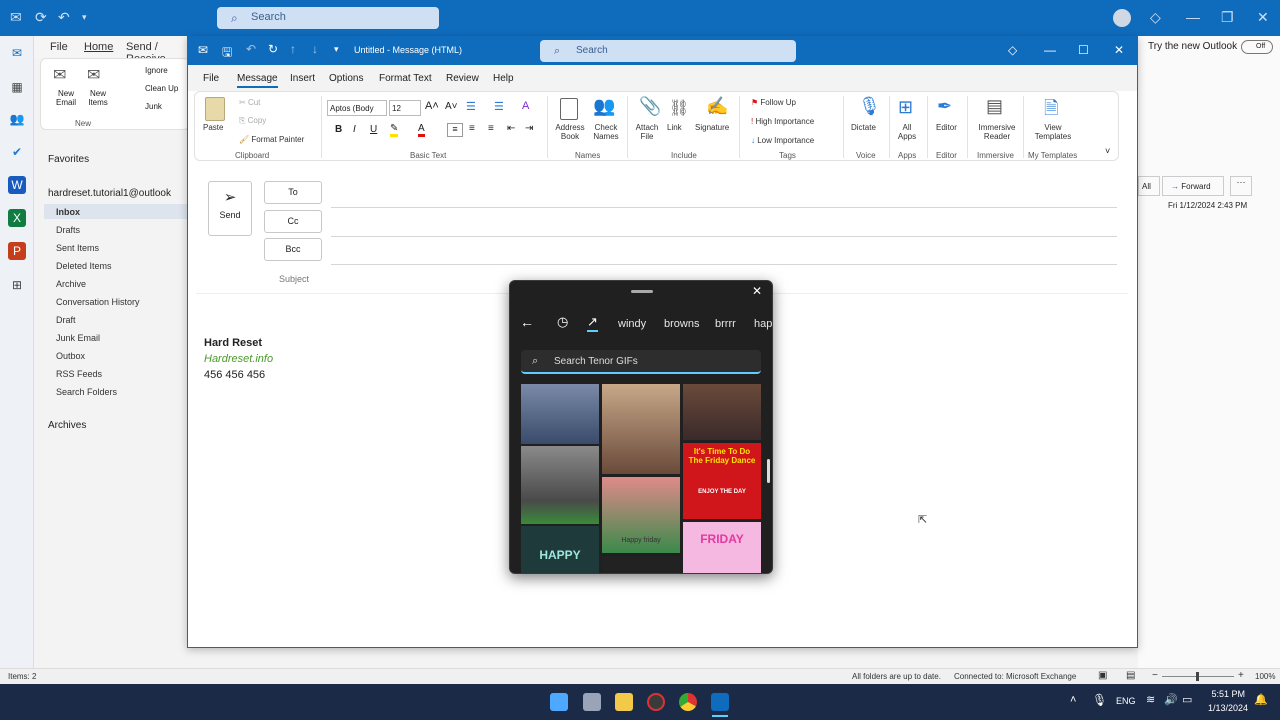 This screenshot has height=720, width=1280. I want to click on folder-rss: RSS Feeds, so click(79, 374).